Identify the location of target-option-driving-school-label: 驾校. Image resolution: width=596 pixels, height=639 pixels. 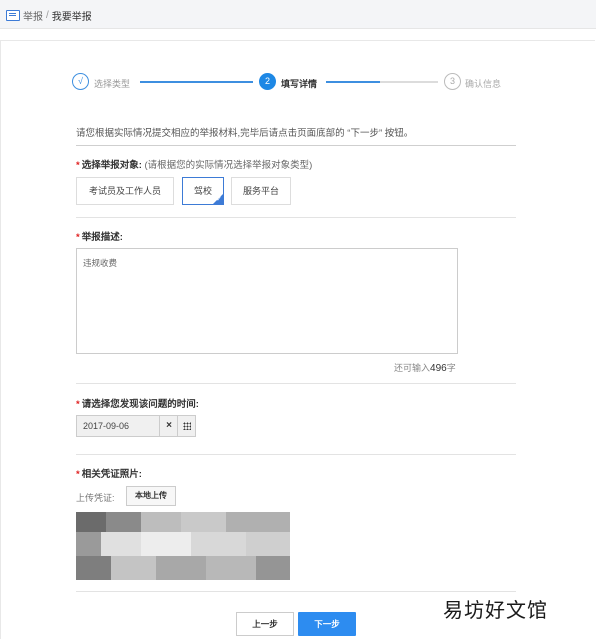
(202, 191).